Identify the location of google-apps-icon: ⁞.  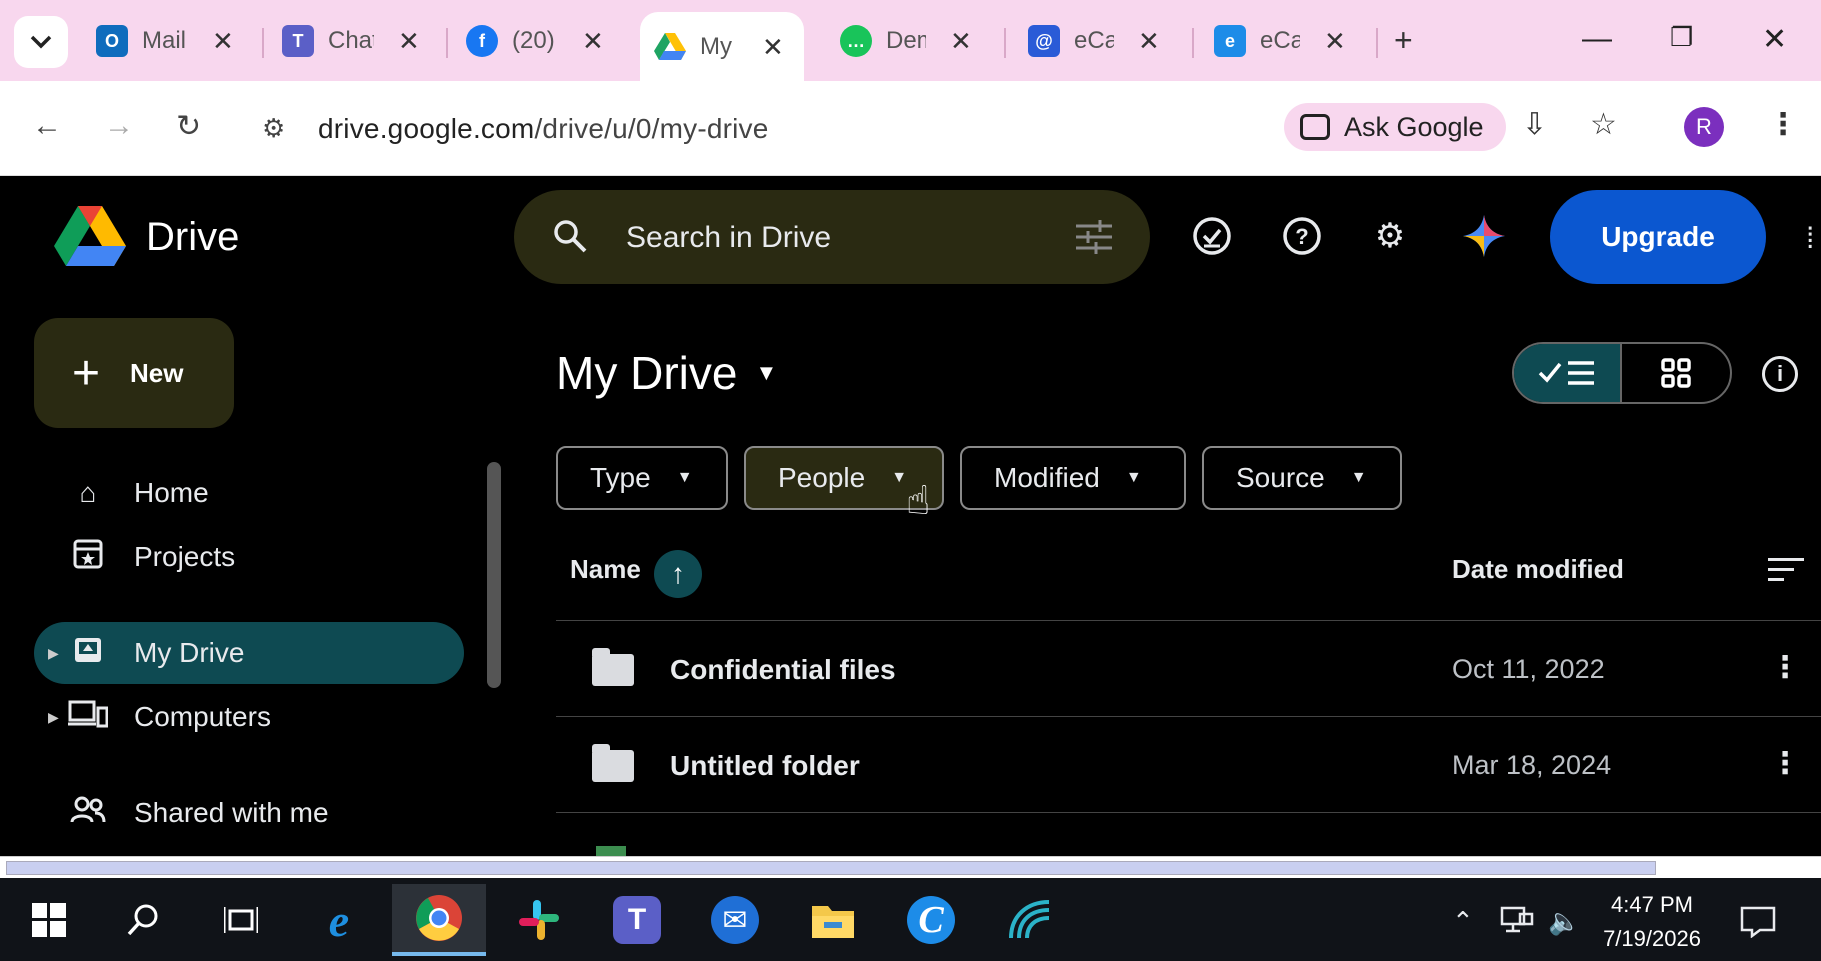
(1810, 239).